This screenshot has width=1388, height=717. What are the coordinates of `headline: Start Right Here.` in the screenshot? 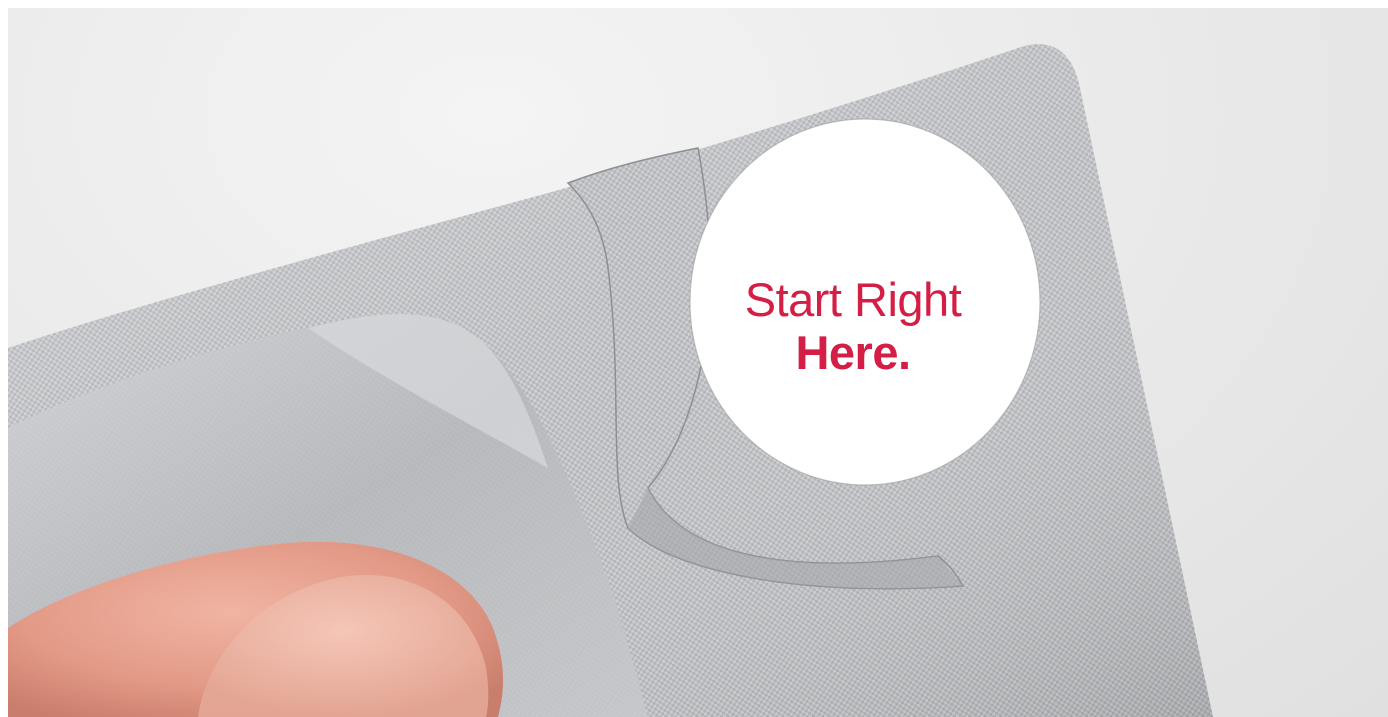 It's located at (853, 326).